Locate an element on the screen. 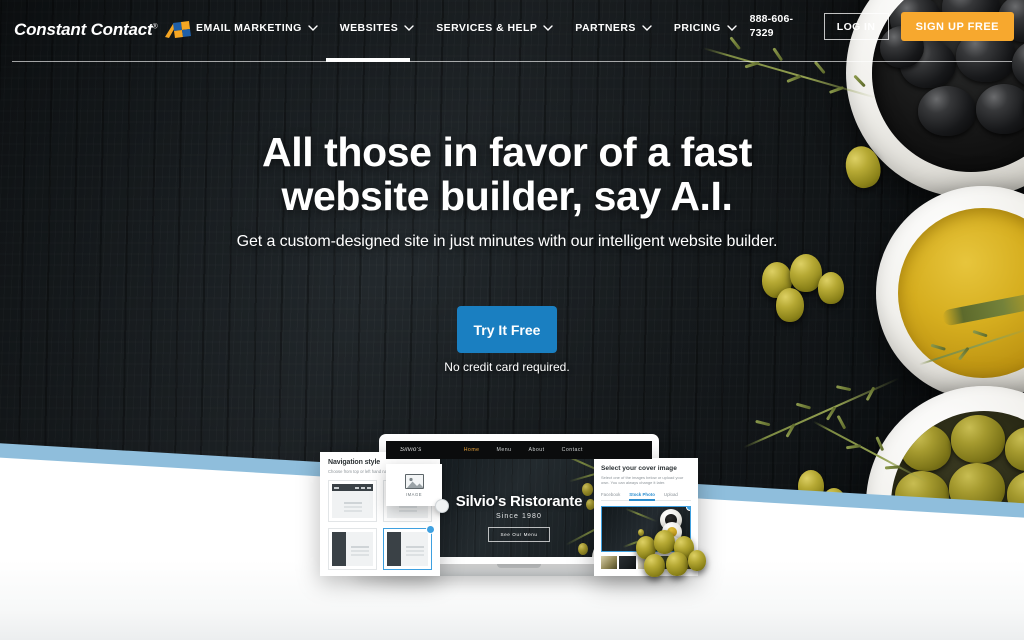  nav-divider-rule is located at coordinates (512, 61).